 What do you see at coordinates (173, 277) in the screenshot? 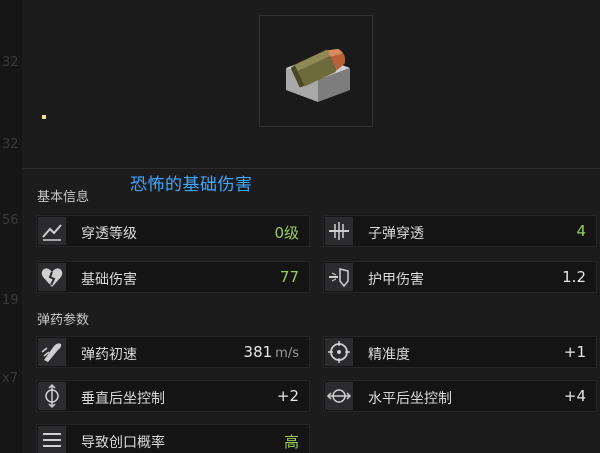
I see `stat-row-base-damage: 基础伤害 77` at bounding box center [173, 277].